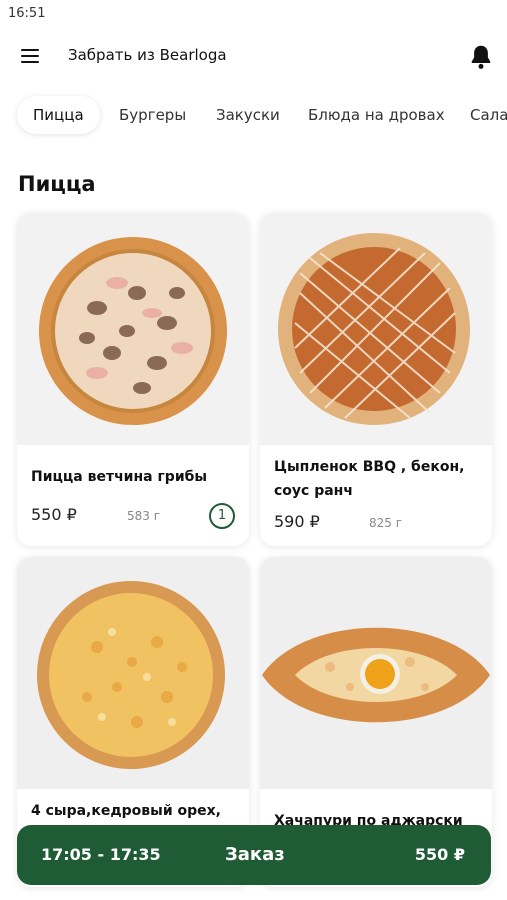  I want to click on product-weight: 825 г, so click(386, 523).